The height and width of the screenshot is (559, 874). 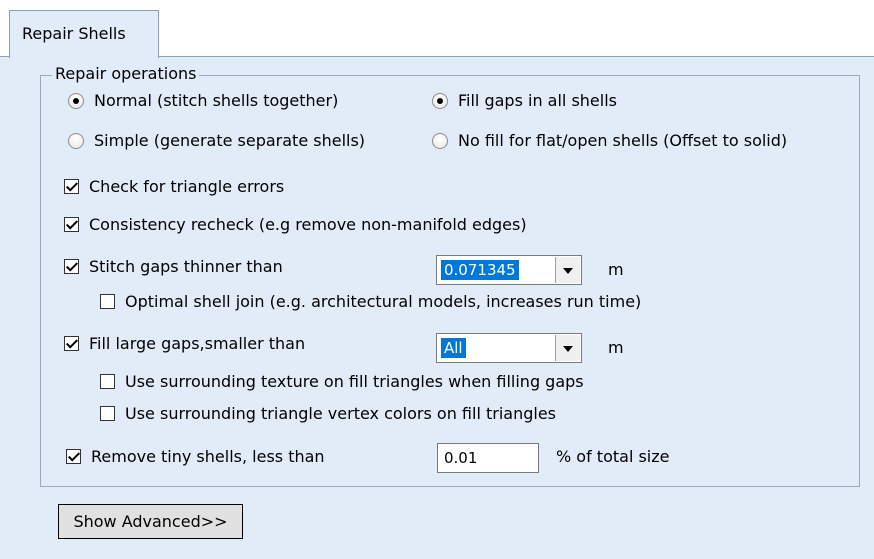 I want to click on check-fill-large-box, so click(x=71, y=343).